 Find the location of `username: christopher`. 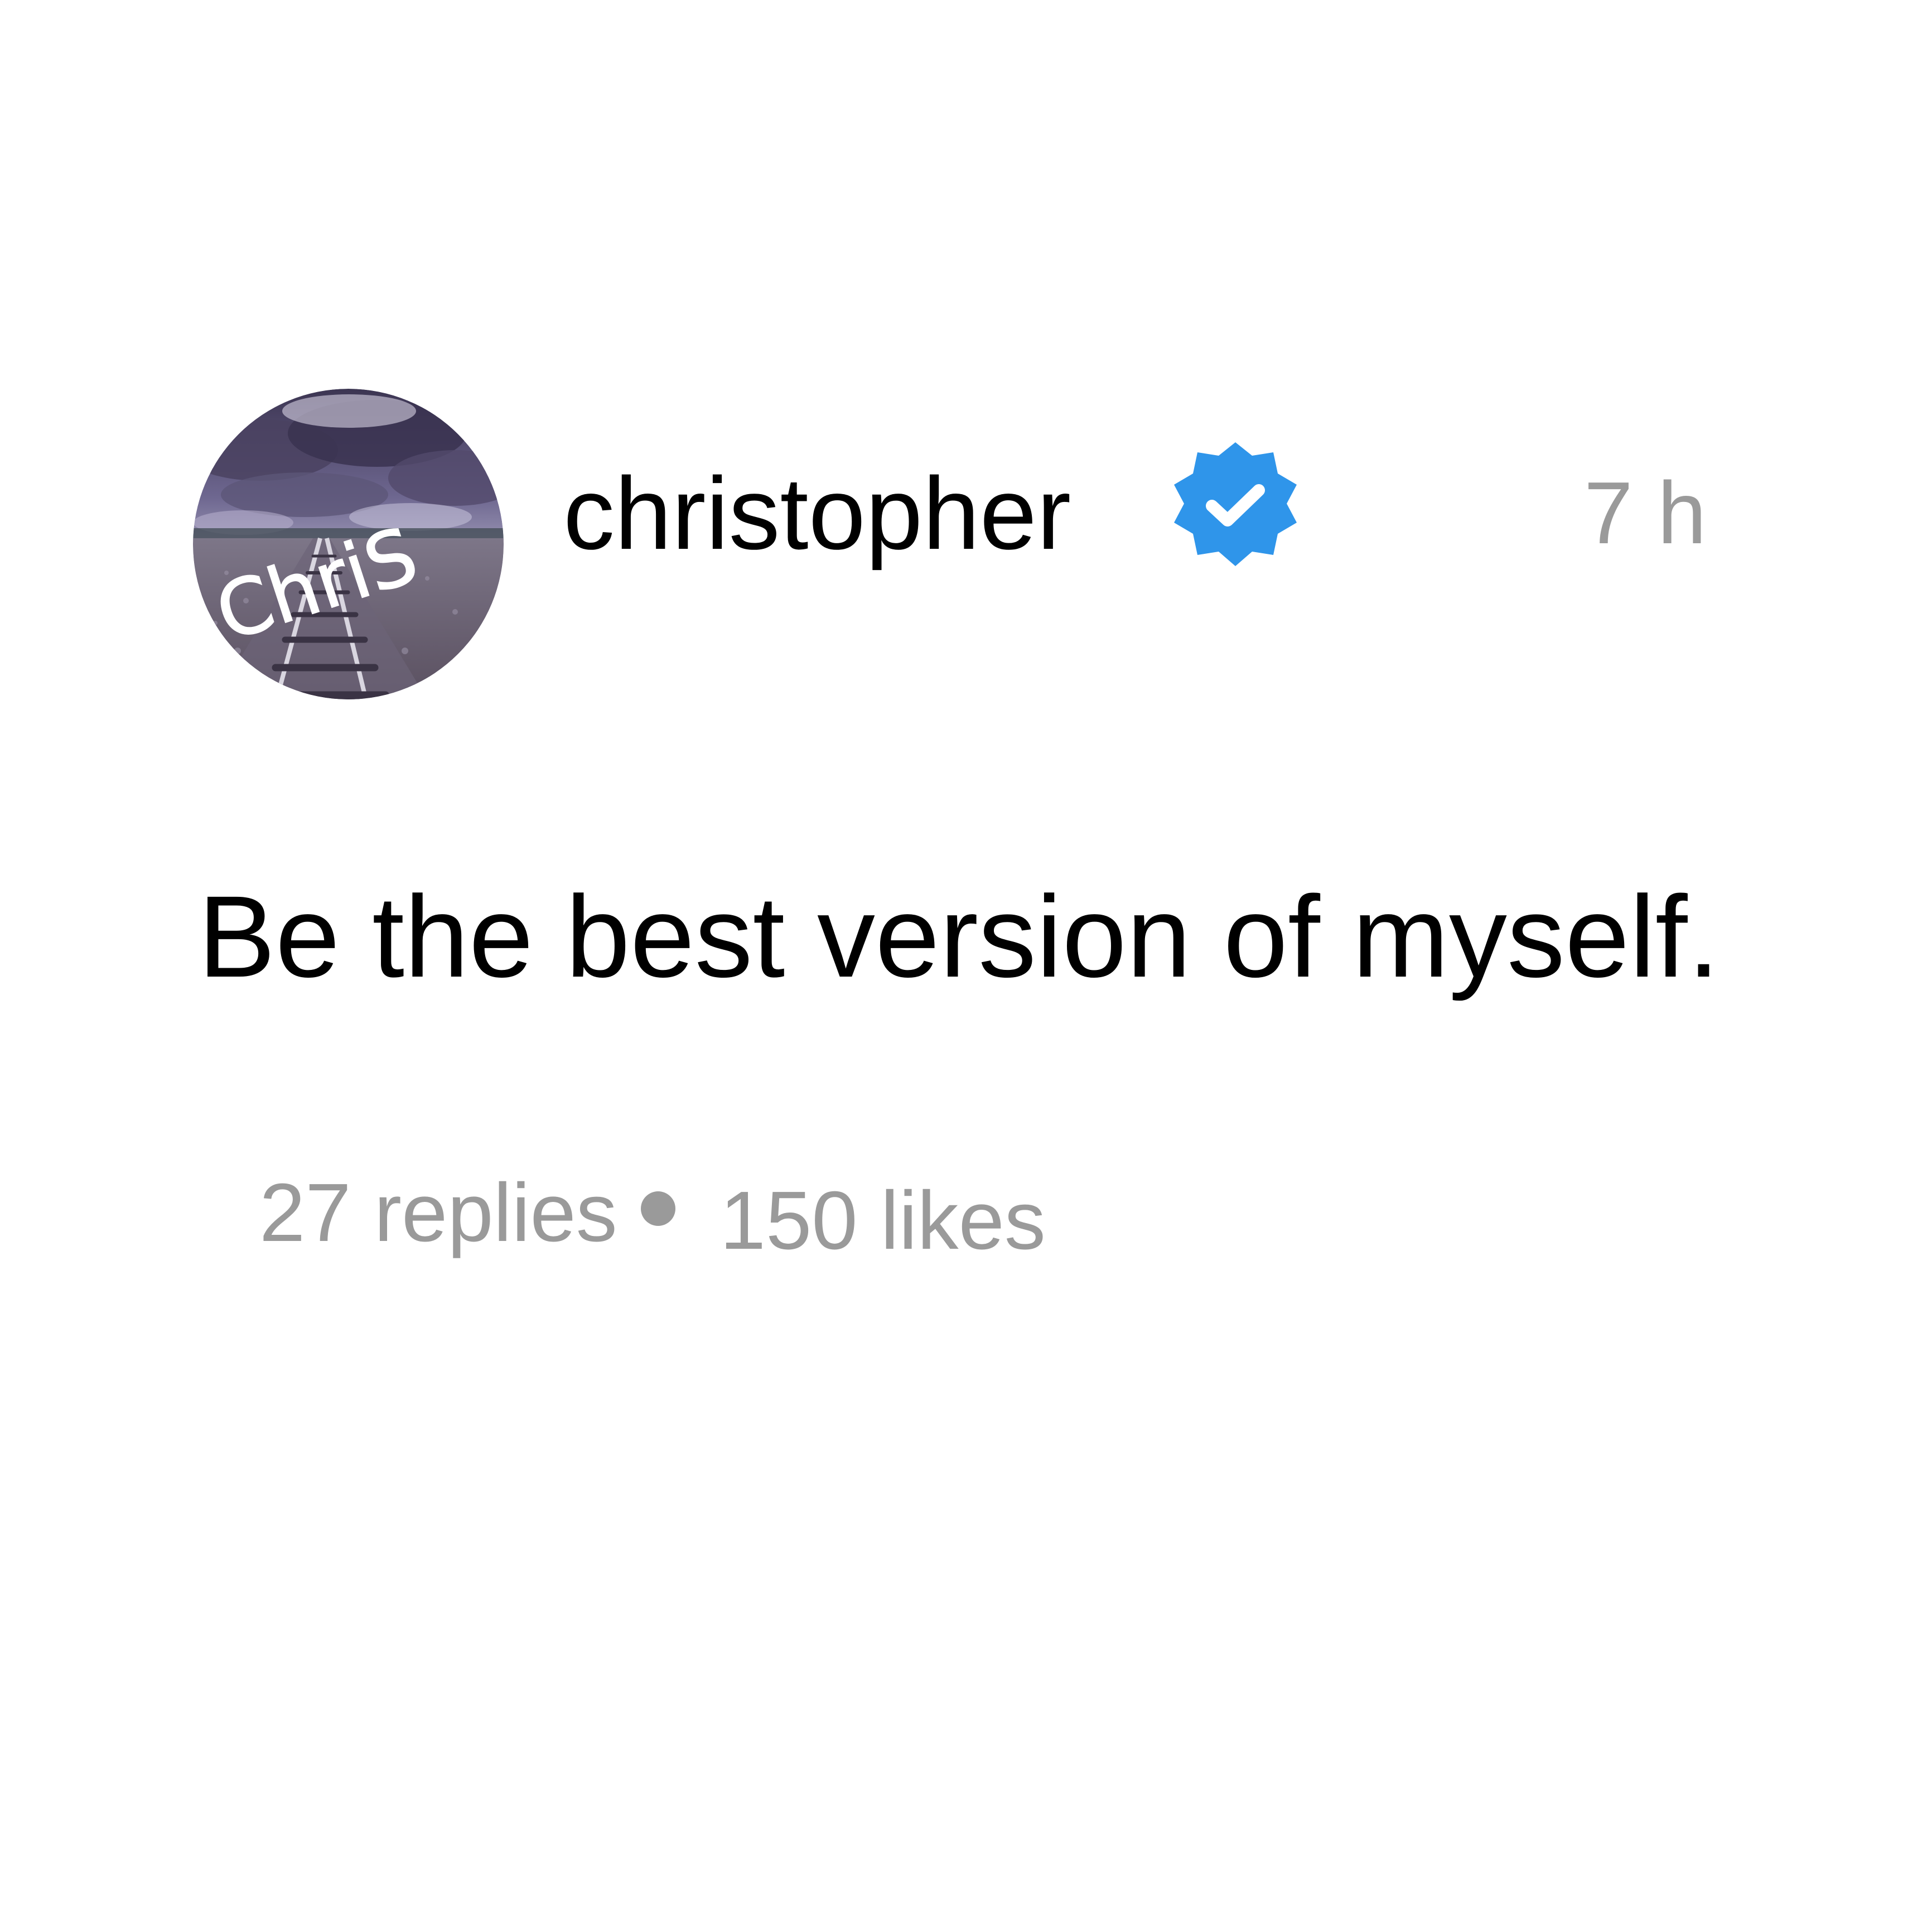

username: christopher is located at coordinates (817, 513).